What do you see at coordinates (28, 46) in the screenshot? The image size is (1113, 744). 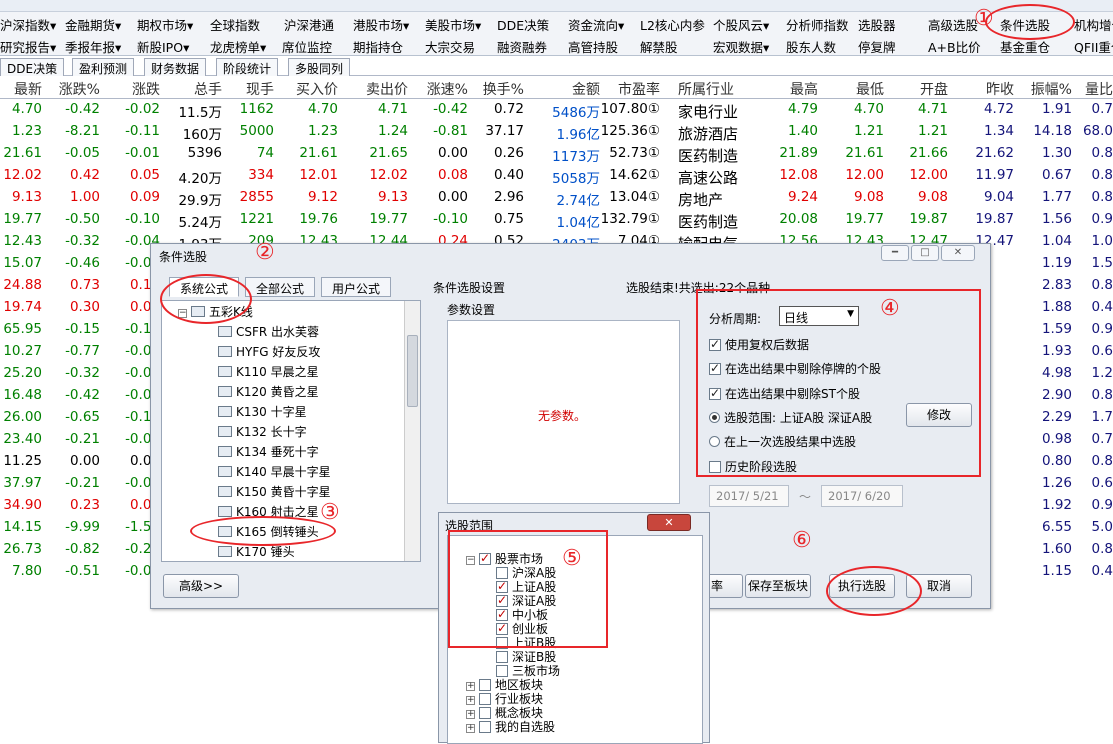 I see `menu-item: 研究报告▾` at bounding box center [28, 46].